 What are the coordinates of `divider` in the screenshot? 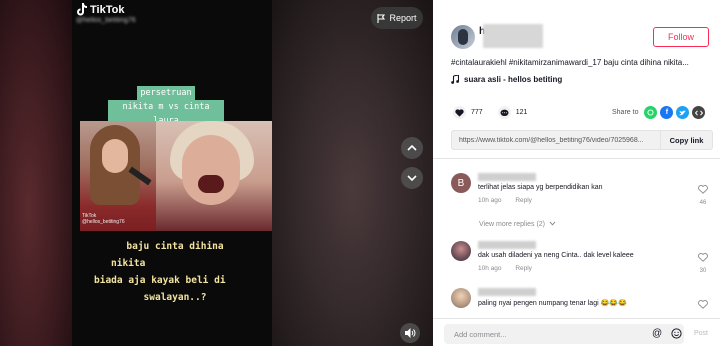 It's located at (576, 158).